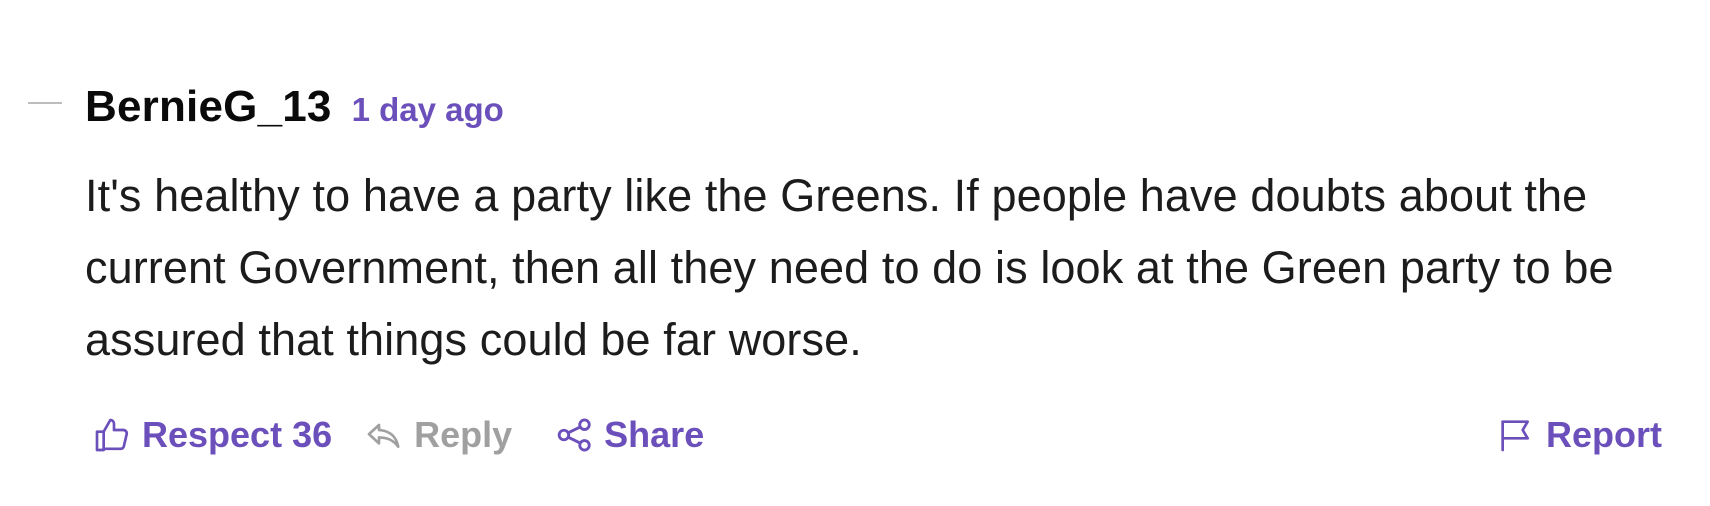 The image size is (1710, 506). Describe the element at coordinates (877, 435) in the screenshot. I see `comment-actions: Respect 36 Reply Share Report` at that location.